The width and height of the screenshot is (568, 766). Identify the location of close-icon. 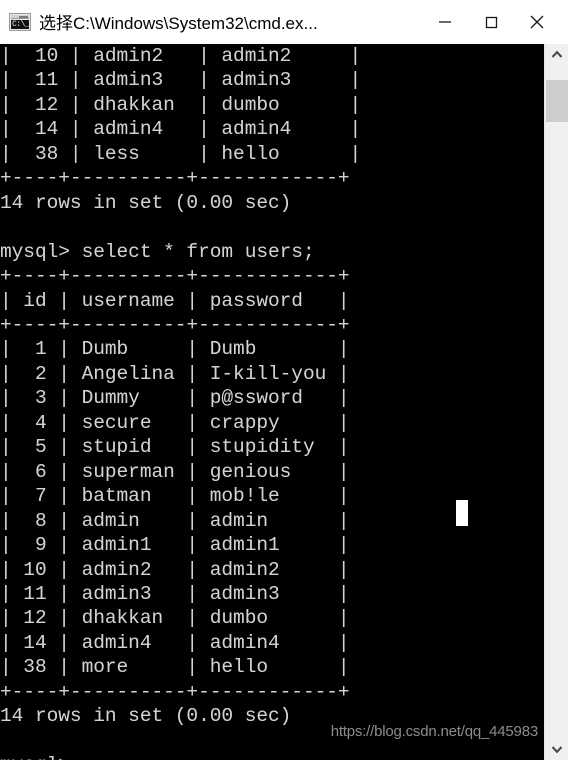
(537, 21).